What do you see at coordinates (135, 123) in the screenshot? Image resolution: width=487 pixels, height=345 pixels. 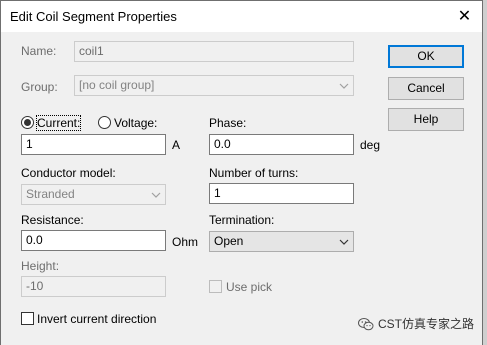 I see `voltage-radio-label: Voltage:` at bounding box center [135, 123].